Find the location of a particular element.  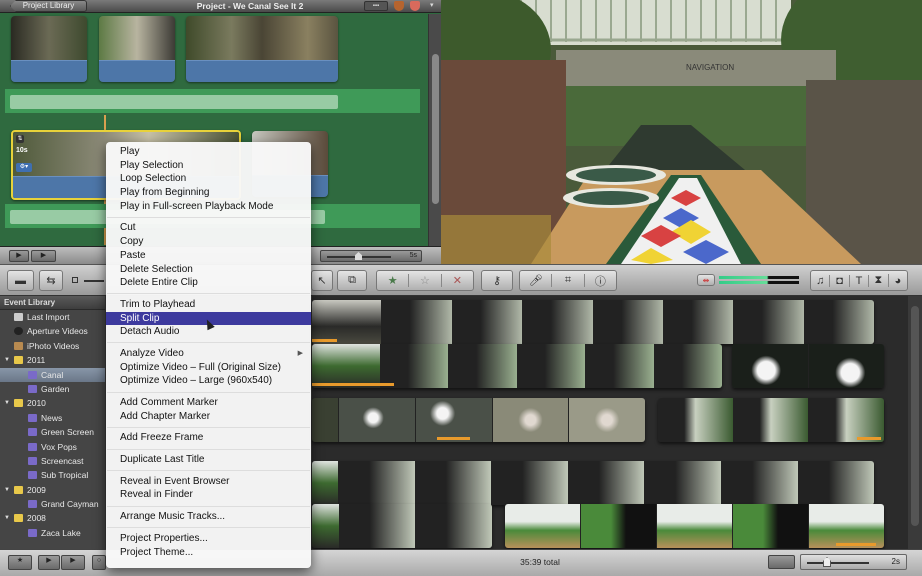

event-item-aperture-videos: Aperture Videos is located at coordinates (52, 331).